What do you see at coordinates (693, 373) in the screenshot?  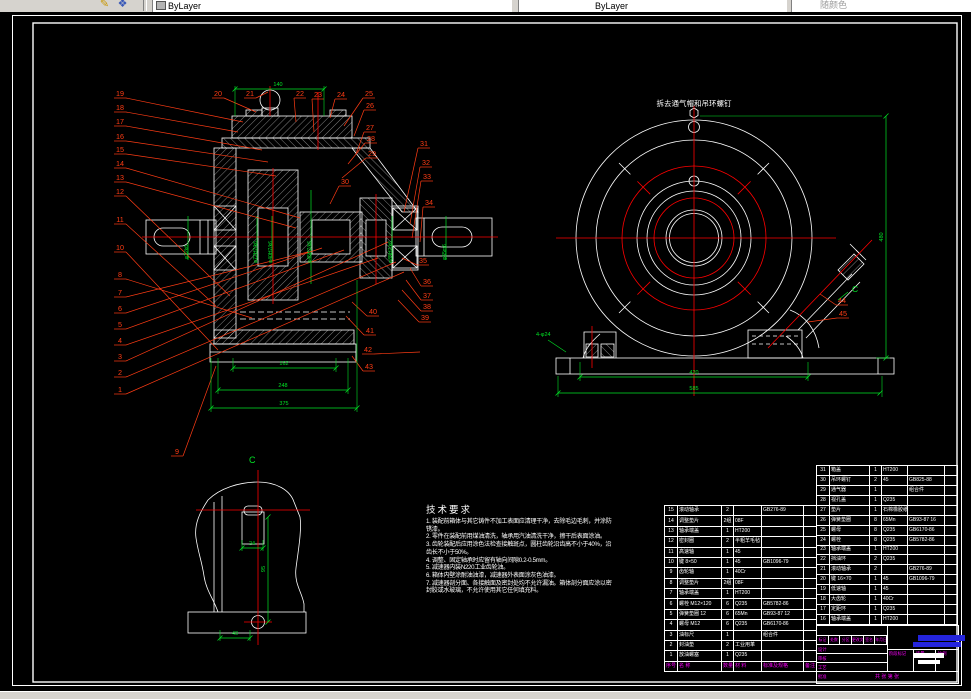 I see `dimension-label: 420` at bounding box center [693, 373].